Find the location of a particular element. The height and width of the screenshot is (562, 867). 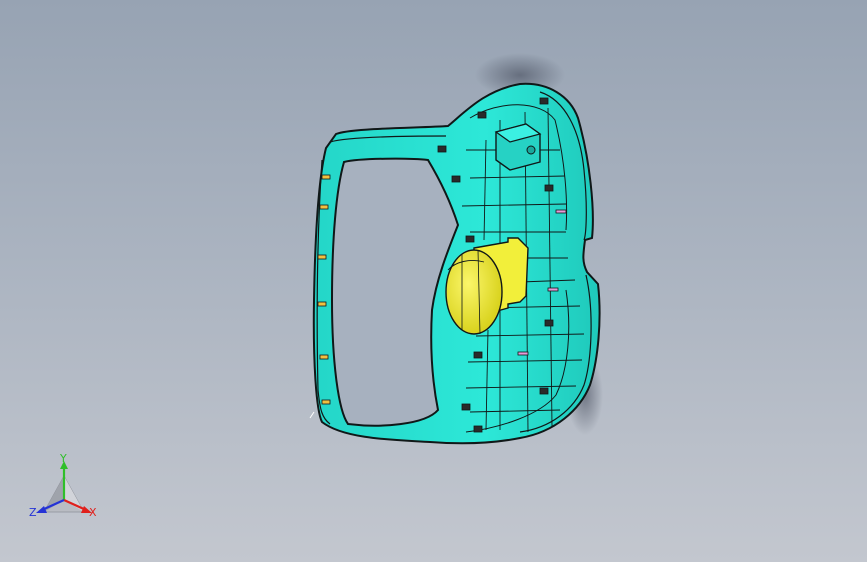

reference-triad: Y X Z is located at coordinates (63, 485).